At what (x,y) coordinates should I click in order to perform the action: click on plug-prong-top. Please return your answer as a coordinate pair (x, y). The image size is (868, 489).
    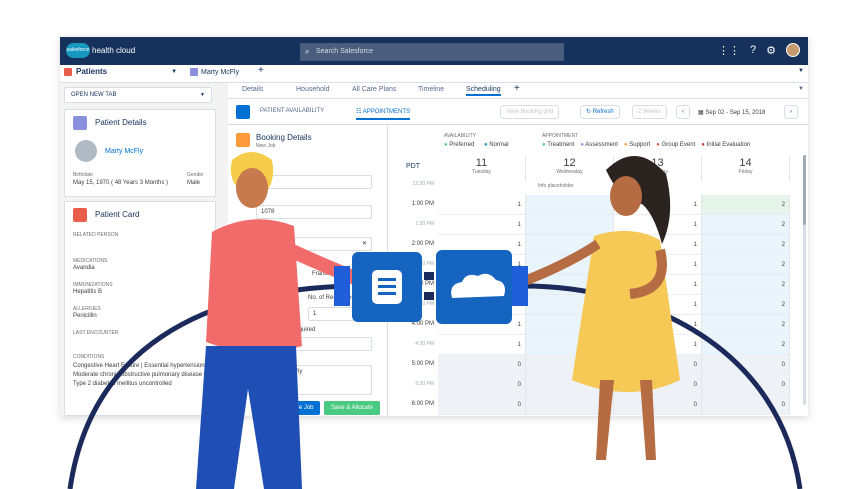
    Looking at the image, I should click on (429, 276).